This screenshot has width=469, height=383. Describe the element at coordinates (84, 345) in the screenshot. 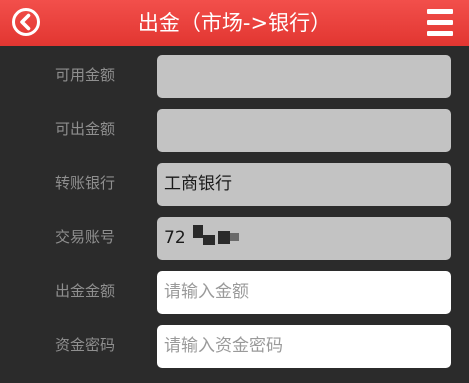

I see `fund-password-label: 资金密码` at that location.